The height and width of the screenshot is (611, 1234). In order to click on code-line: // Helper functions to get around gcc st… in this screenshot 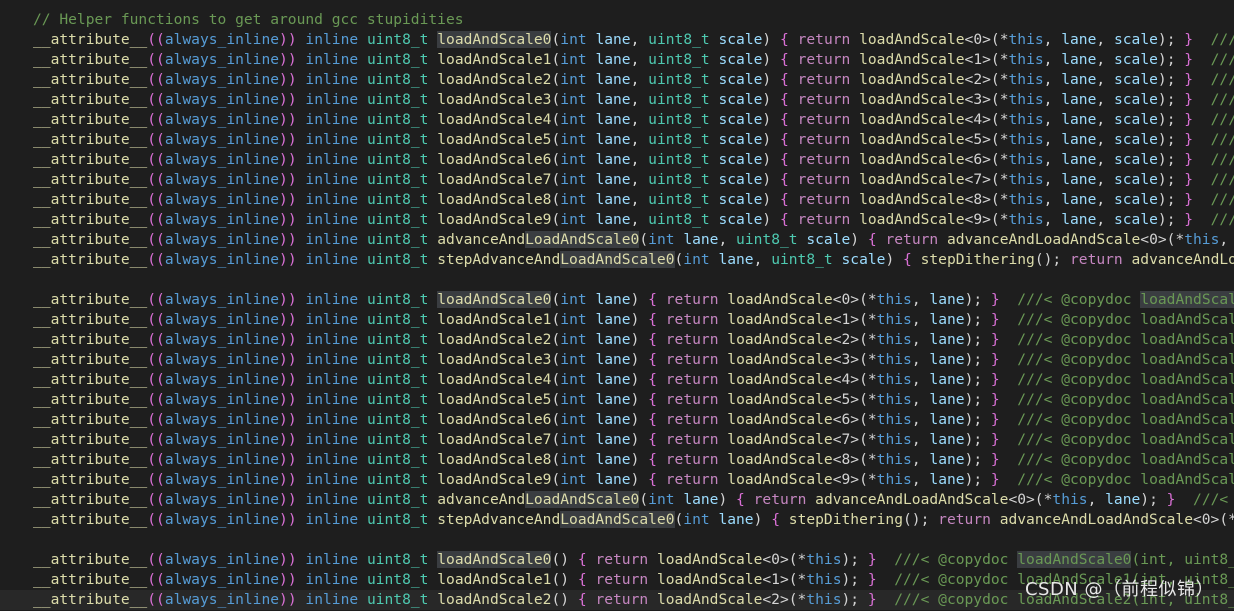, I will do `click(232, 20)`.